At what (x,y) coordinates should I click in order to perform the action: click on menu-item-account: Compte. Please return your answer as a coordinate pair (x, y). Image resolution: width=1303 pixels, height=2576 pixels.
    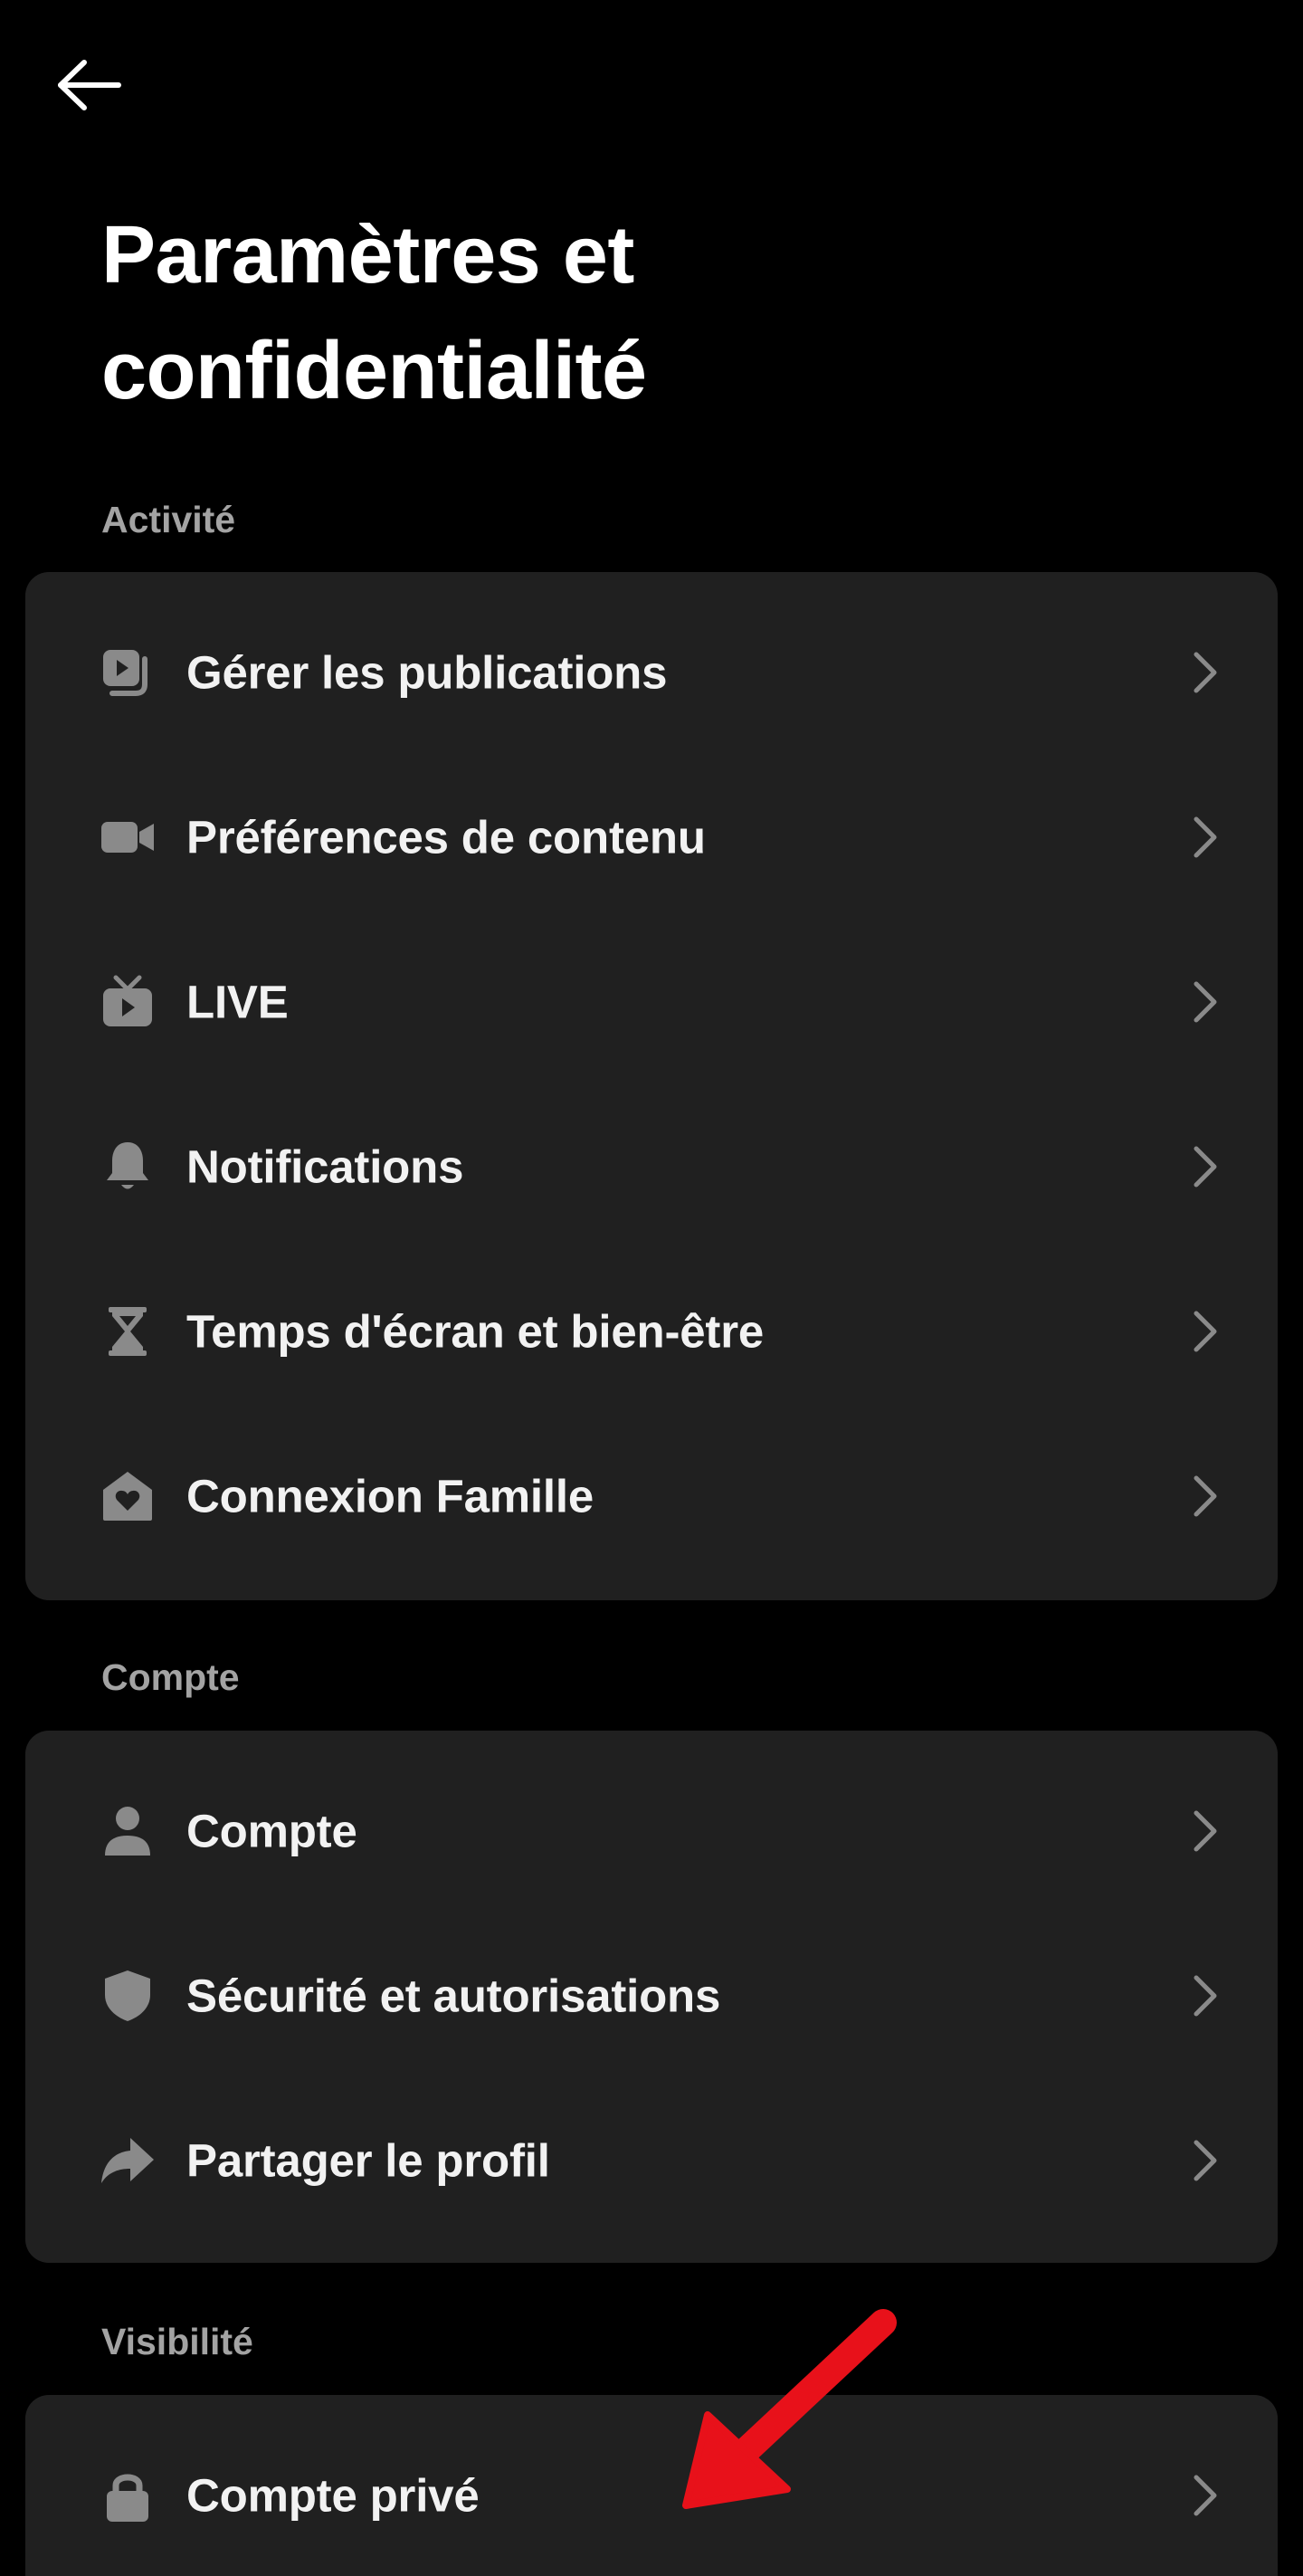
    Looking at the image, I should click on (651, 1831).